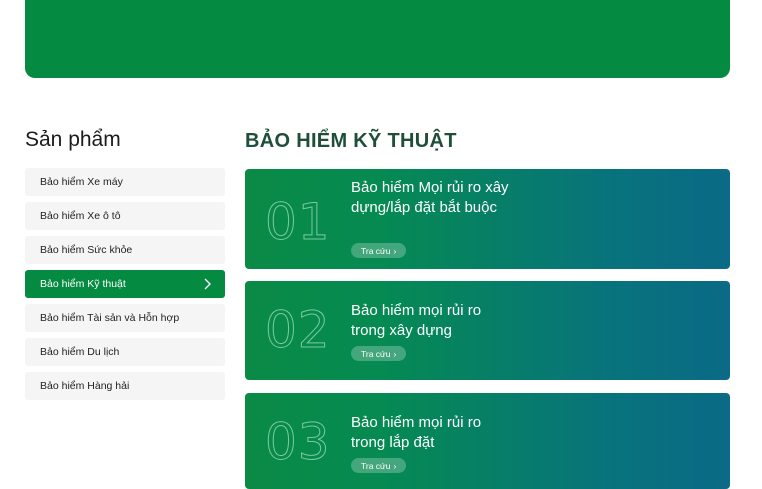 Image resolution: width=762 pixels, height=489 pixels. What do you see at coordinates (298, 442) in the screenshot?
I see `card-number: 03` at bounding box center [298, 442].